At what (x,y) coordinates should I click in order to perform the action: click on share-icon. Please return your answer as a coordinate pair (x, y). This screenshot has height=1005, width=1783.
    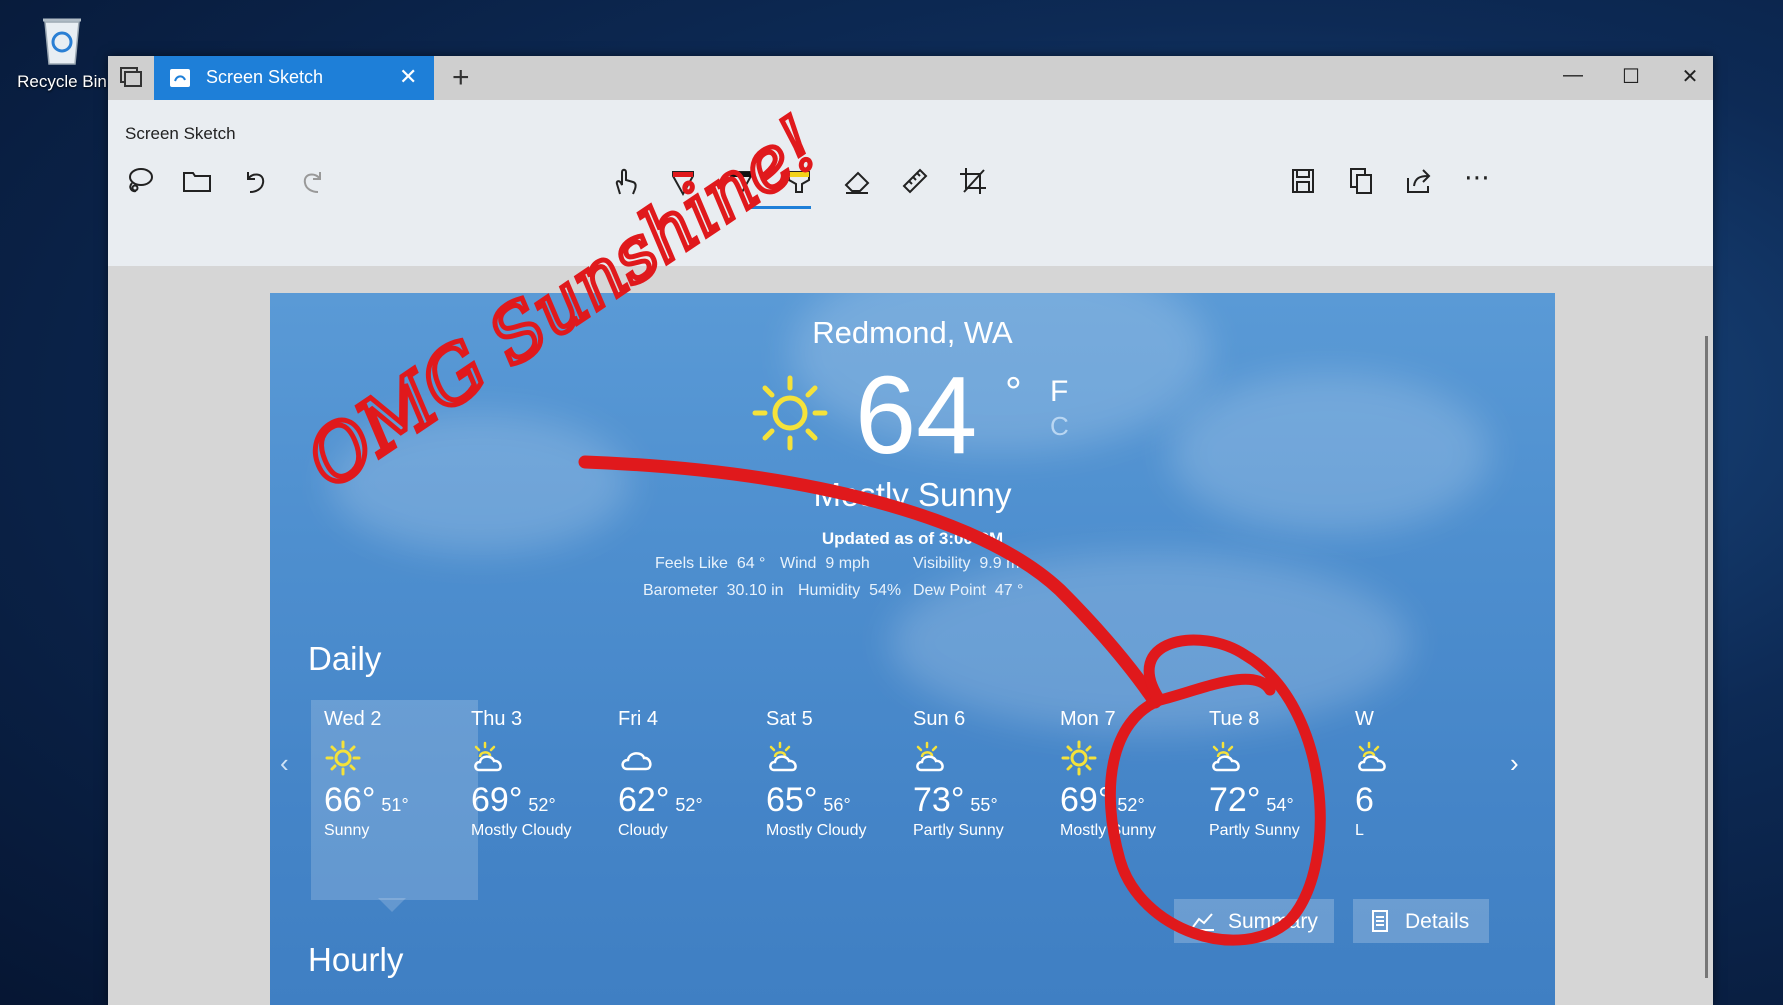
    Looking at the image, I should click on (1421, 183).